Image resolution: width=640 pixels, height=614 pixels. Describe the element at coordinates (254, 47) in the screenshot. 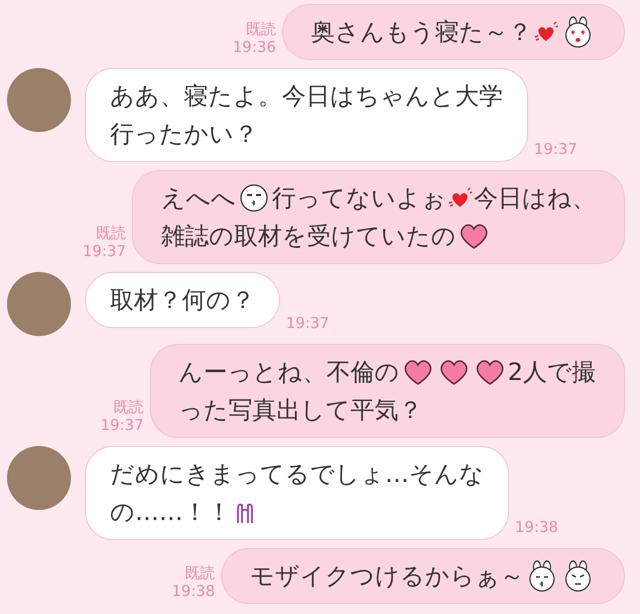

I see `message-time: 19:36` at that location.